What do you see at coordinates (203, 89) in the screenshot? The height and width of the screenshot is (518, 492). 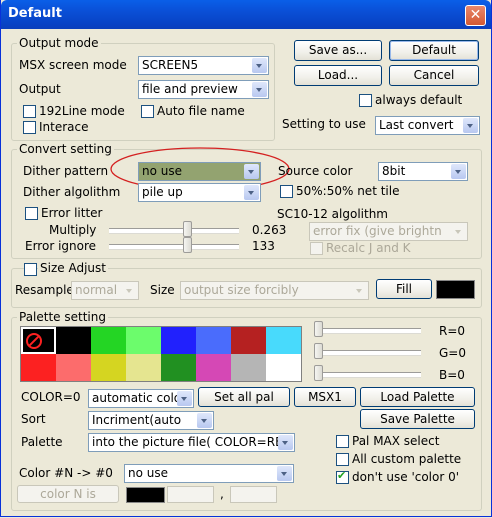 I see `output-select: file and preview` at bounding box center [203, 89].